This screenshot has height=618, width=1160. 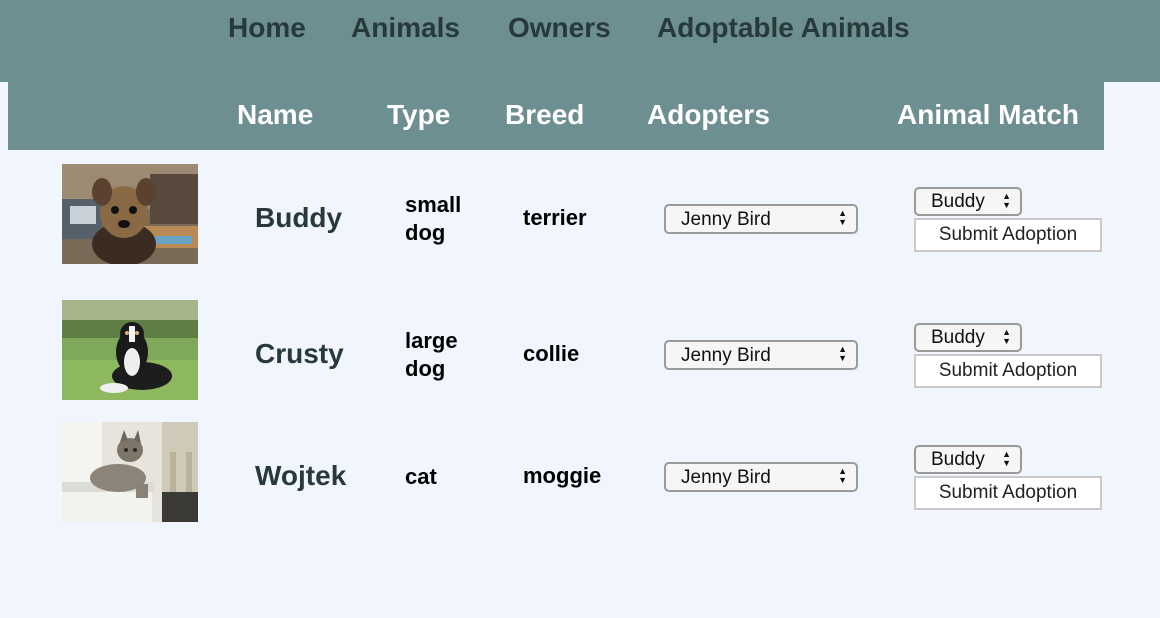 I want to click on animal-breed: terrier, so click(x=555, y=217).